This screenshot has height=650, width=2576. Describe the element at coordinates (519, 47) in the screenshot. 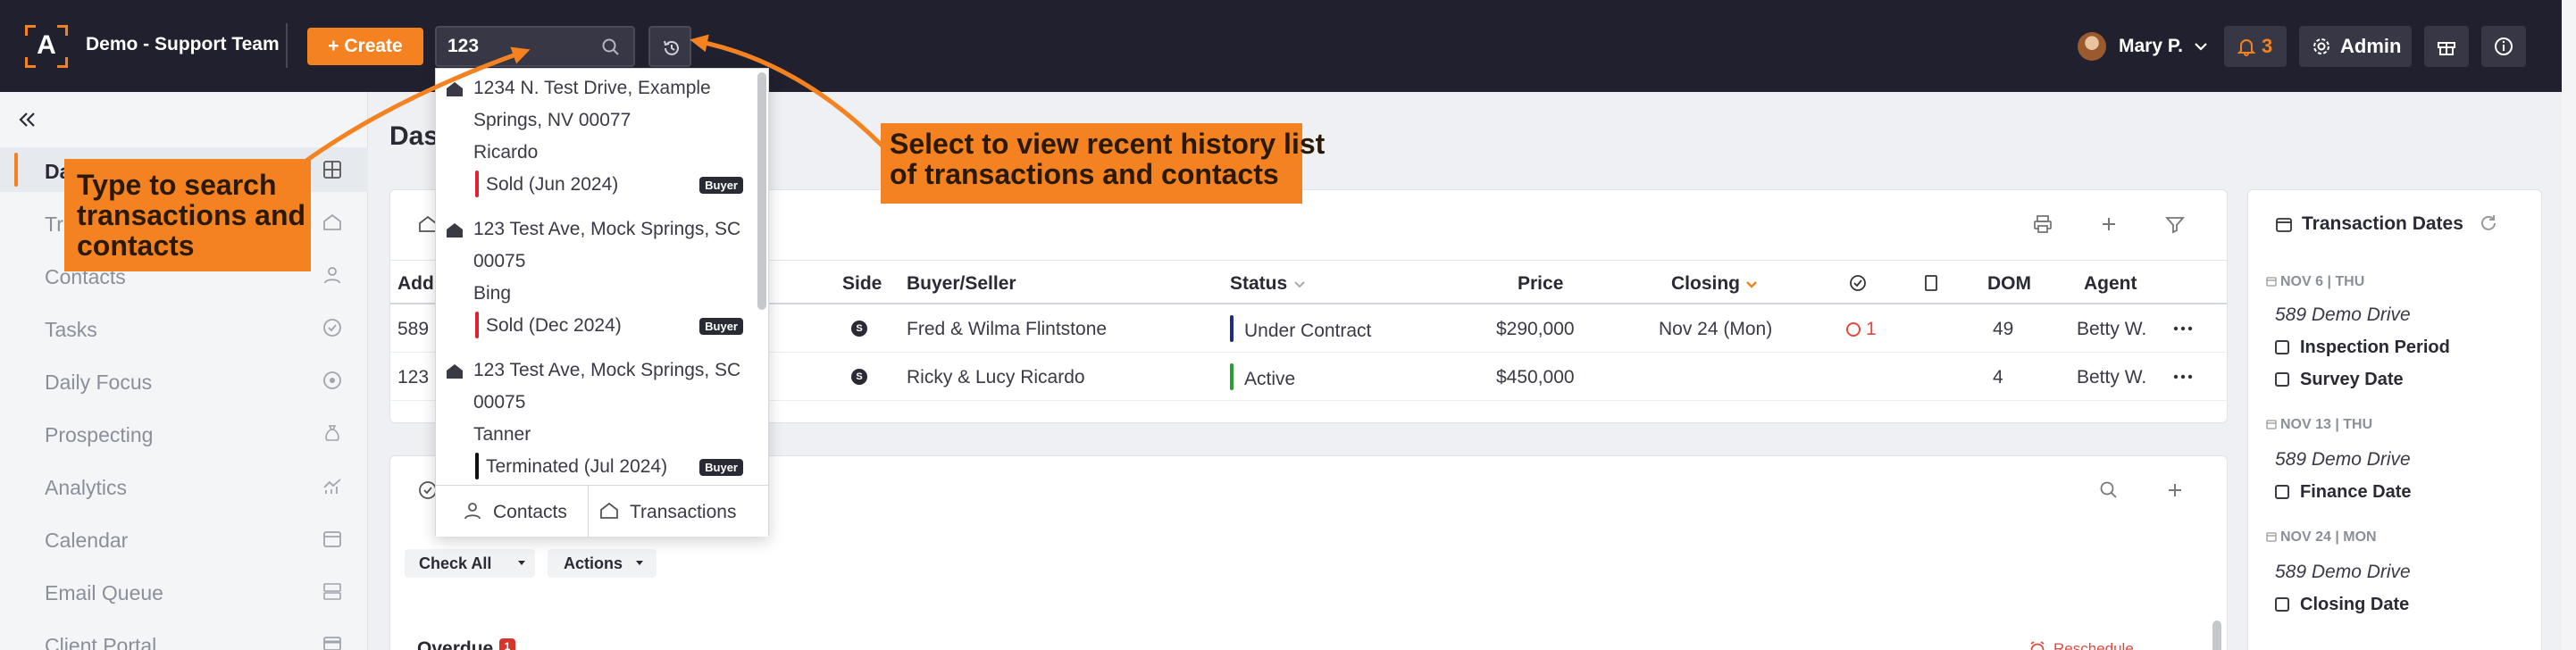

I see `search-input` at that location.